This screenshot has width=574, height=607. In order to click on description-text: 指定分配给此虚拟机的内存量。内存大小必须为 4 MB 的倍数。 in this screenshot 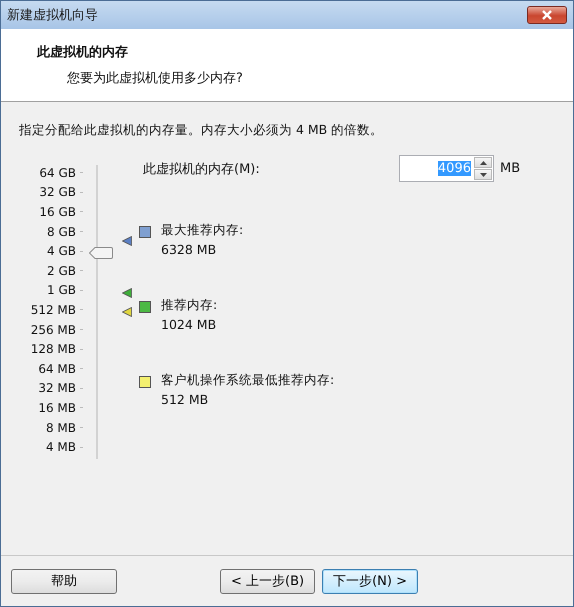, I will do `click(201, 130)`.